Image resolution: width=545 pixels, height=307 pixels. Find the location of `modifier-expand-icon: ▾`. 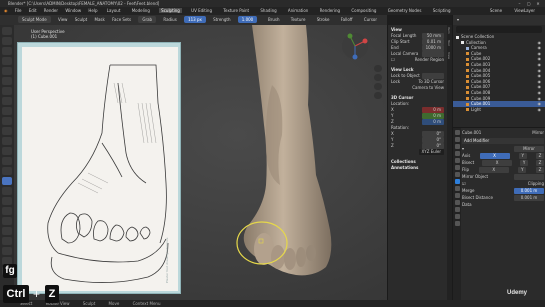

modifier-expand-icon: ▾ is located at coordinates (463, 149).